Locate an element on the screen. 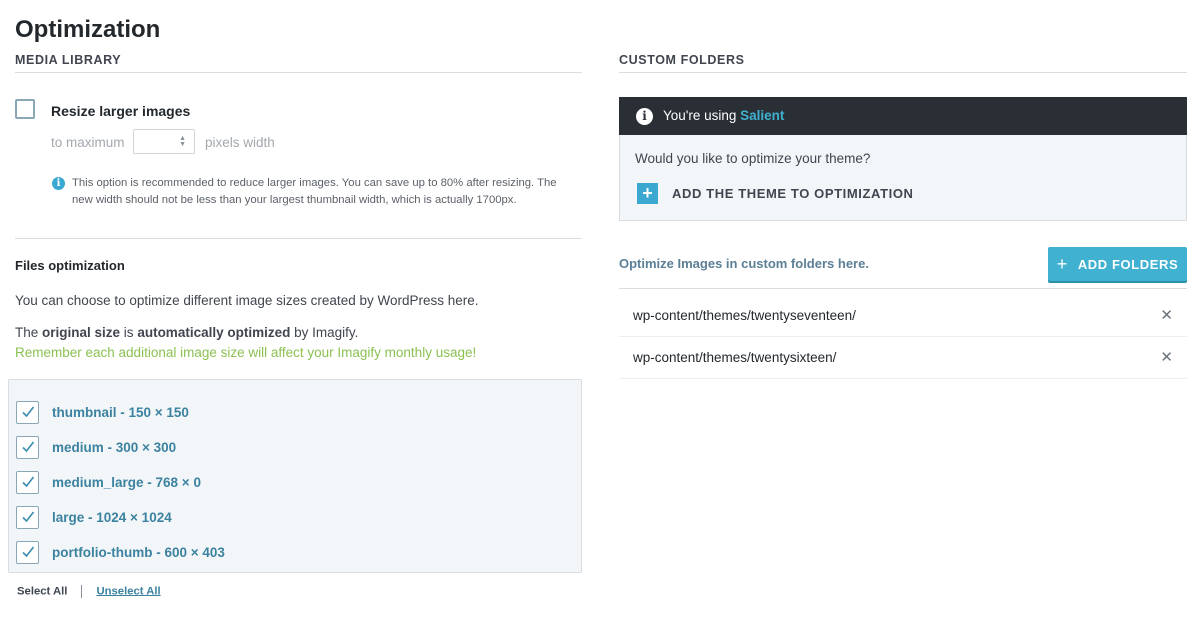 Image resolution: width=1200 pixels, height=633 pixels. pixels-width-label: pixels width is located at coordinates (240, 142).